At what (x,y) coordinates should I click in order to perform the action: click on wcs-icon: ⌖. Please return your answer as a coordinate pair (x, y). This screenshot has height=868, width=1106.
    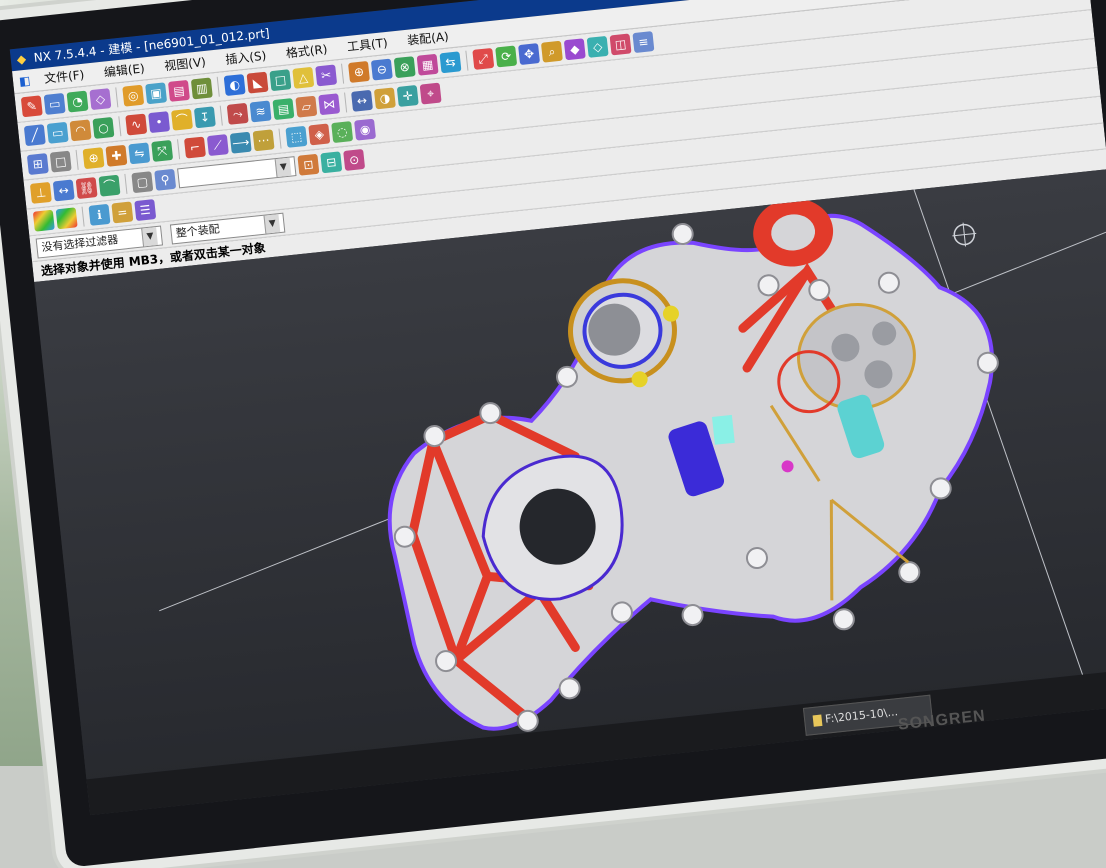
    Looking at the image, I should click on (430, 93).